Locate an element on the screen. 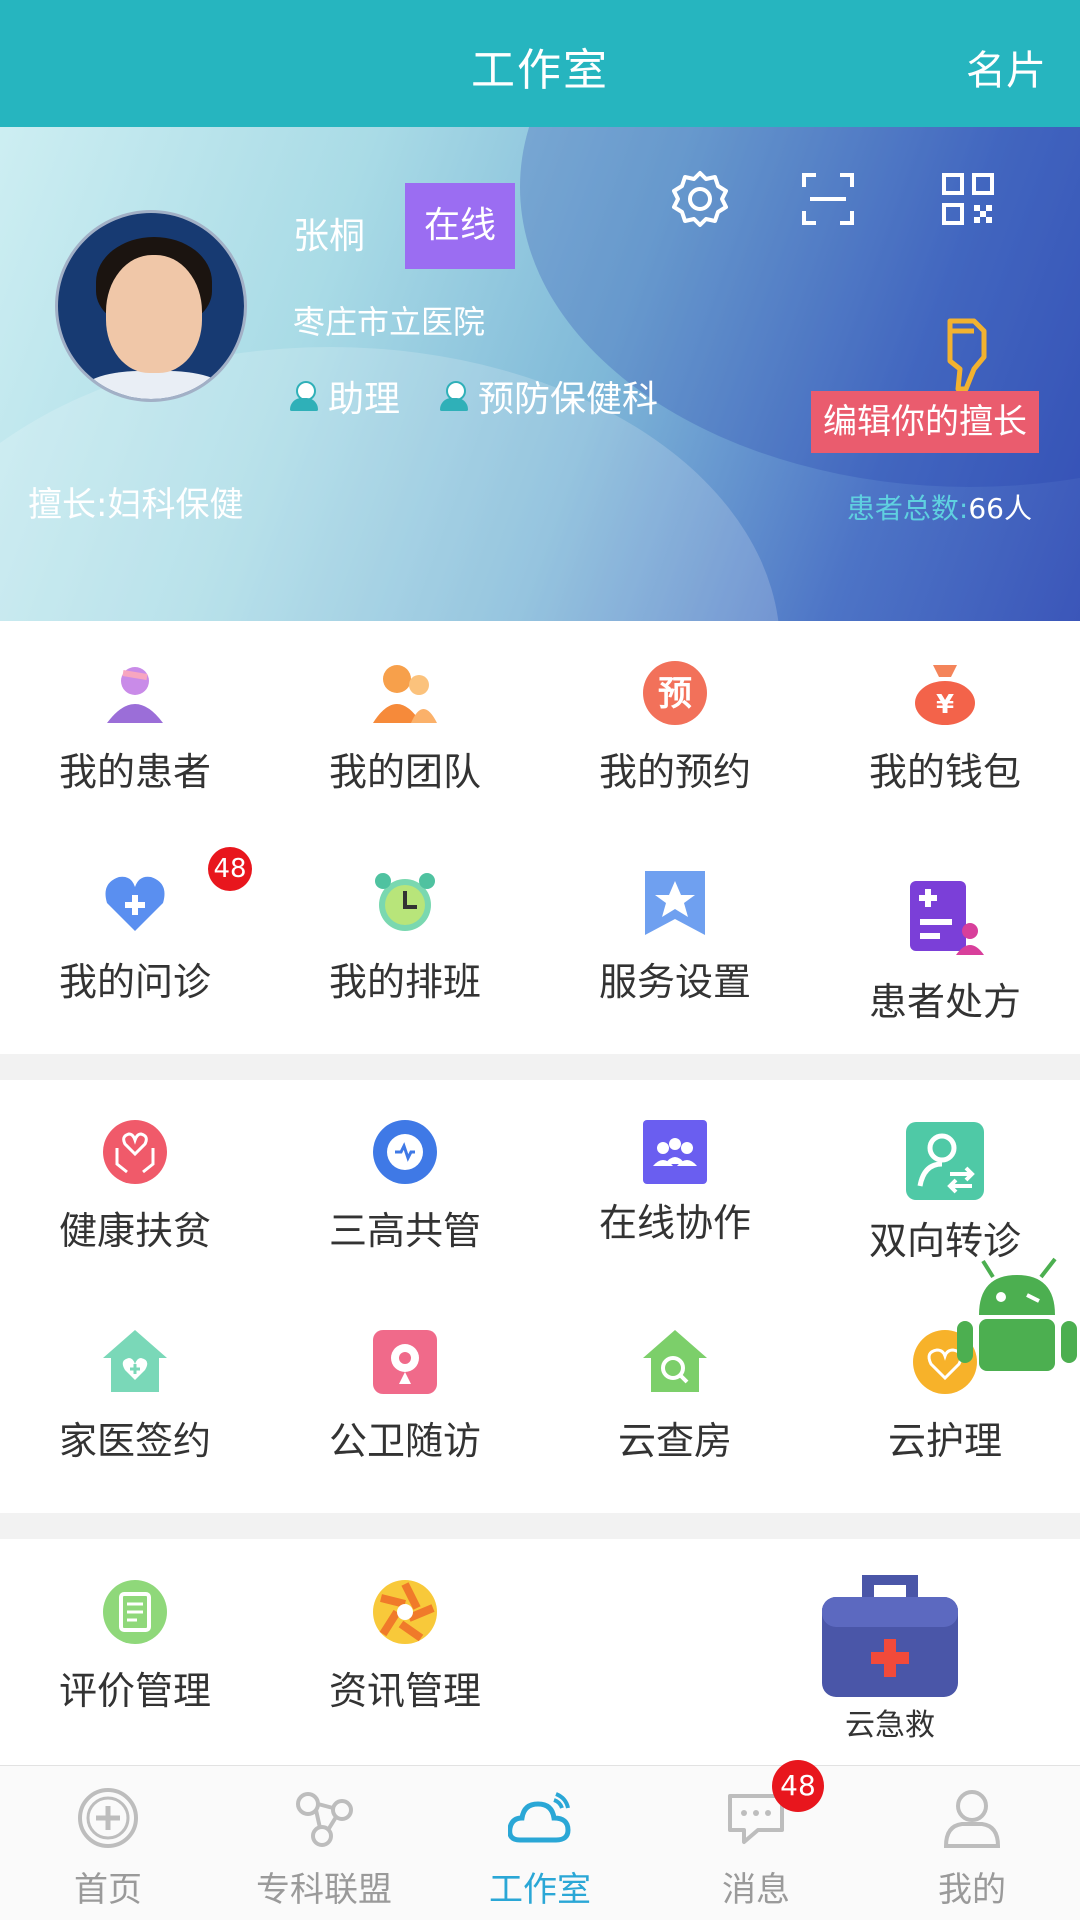 Image resolution: width=1080 pixels, height=1920 pixels. studio-icon is located at coordinates (539, 1818).